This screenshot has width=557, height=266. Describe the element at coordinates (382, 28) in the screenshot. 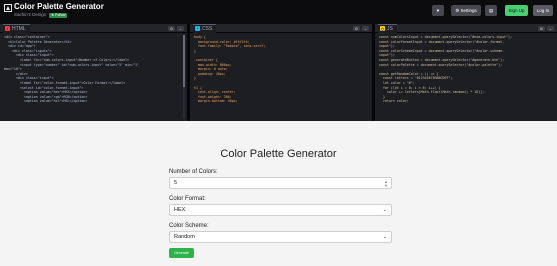

I see `js-icon: ()` at that location.